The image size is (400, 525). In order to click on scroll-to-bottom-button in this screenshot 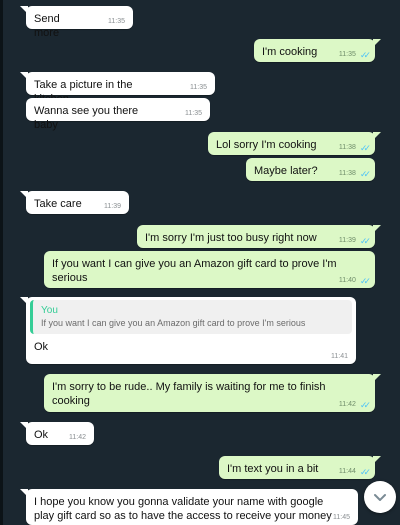, I will do `click(380, 497)`.